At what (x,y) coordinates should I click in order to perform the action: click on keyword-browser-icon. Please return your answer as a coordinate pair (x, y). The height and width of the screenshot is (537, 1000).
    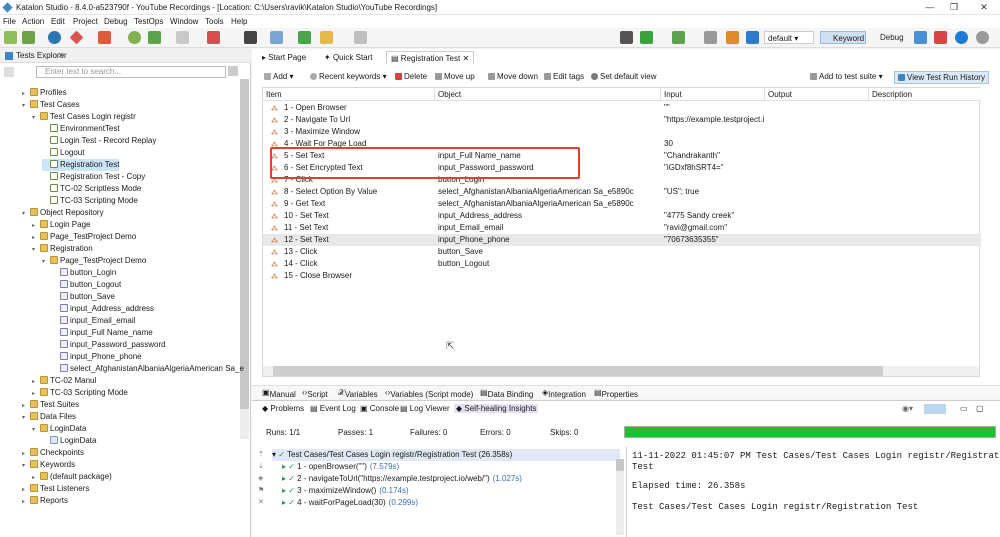
    Looking at the image, I should click on (276, 37).